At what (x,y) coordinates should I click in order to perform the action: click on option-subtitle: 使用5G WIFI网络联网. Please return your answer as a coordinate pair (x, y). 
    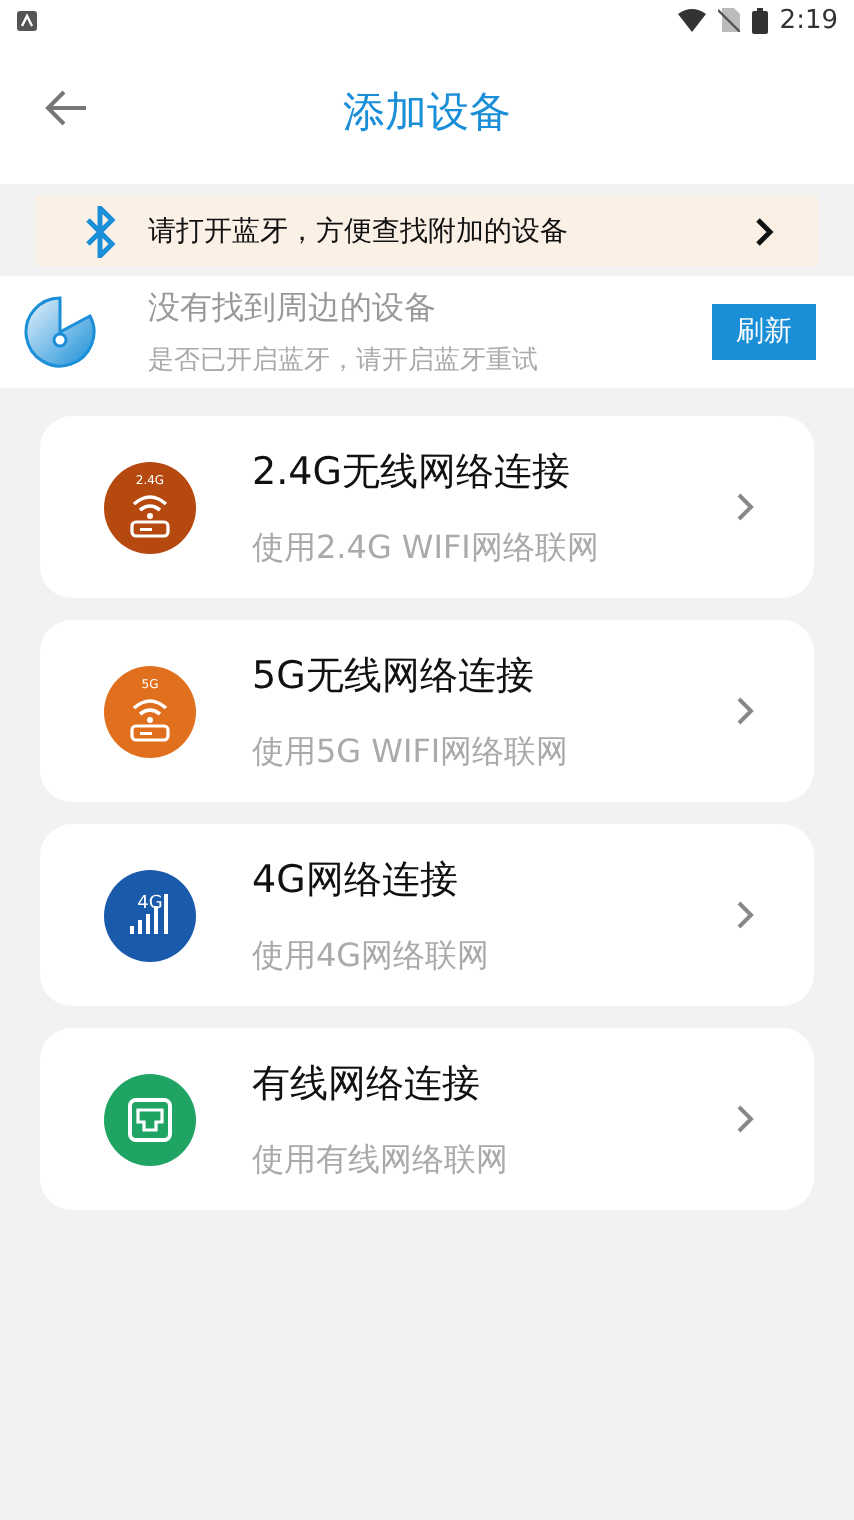
    Looking at the image, I should click on (411, 752).